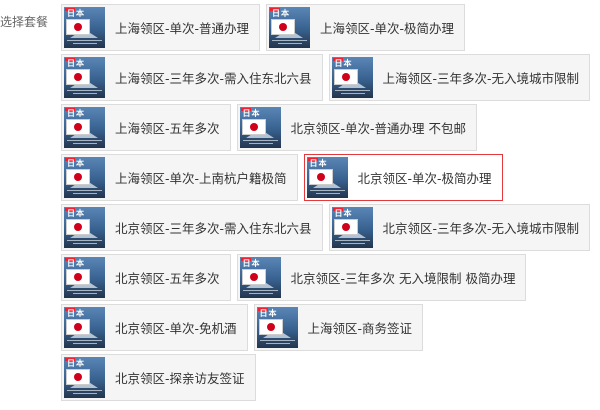 This screenshot has height=410, width=600. I want to click on package-option: 日本上海领区-商务签证, so click(338, 327).